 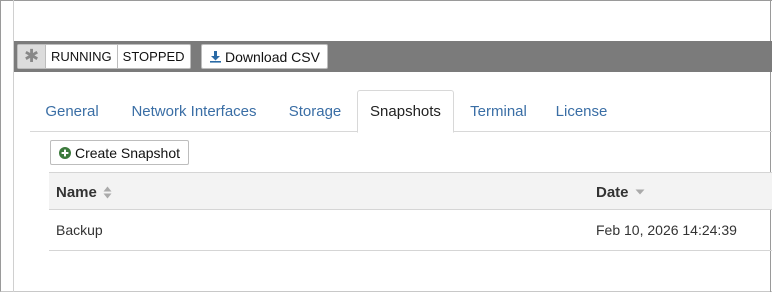 I want to click on snapshot-name-cell: Backup, so click(x=79, y=230).